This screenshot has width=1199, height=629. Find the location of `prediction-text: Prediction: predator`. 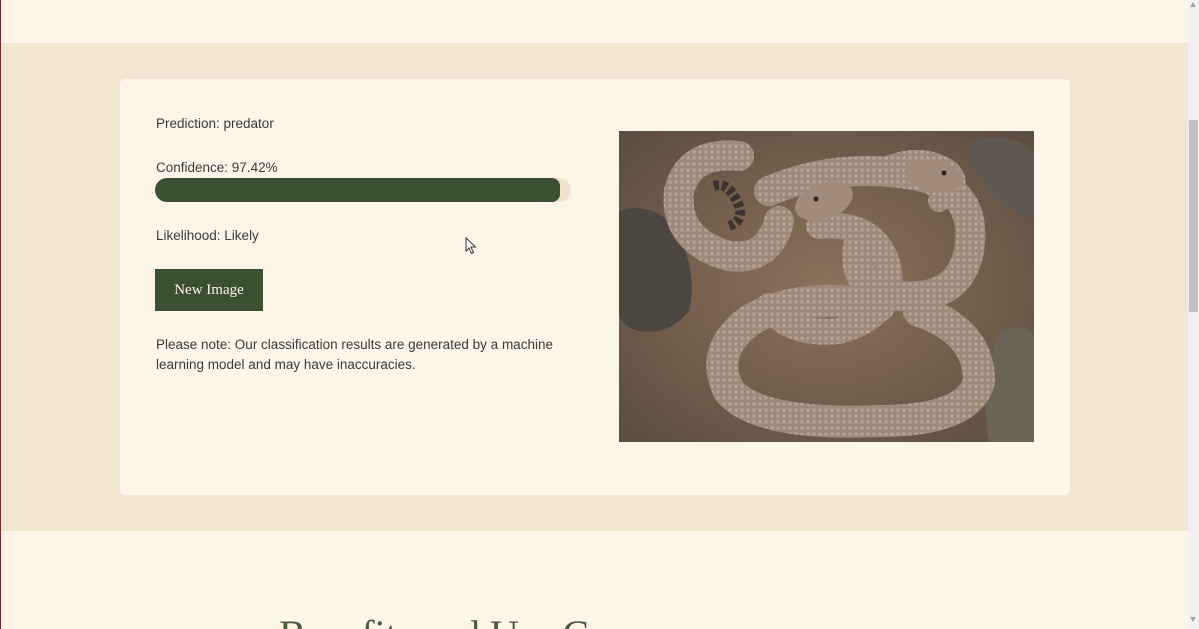

prediction-text: Prediction: predator is located at coordinates (215, 123).